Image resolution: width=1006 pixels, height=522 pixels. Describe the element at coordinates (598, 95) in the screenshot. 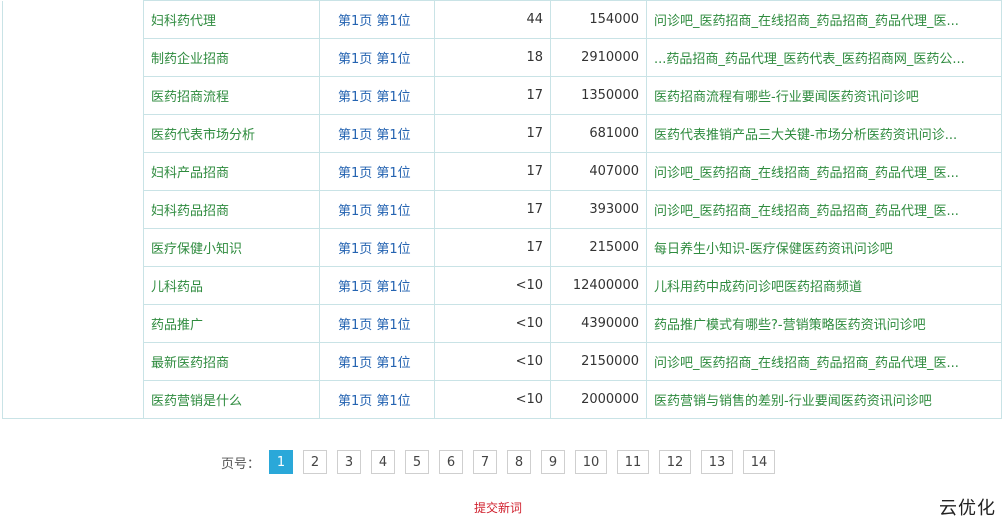

I see `volume-cell: 1350000` at that location.